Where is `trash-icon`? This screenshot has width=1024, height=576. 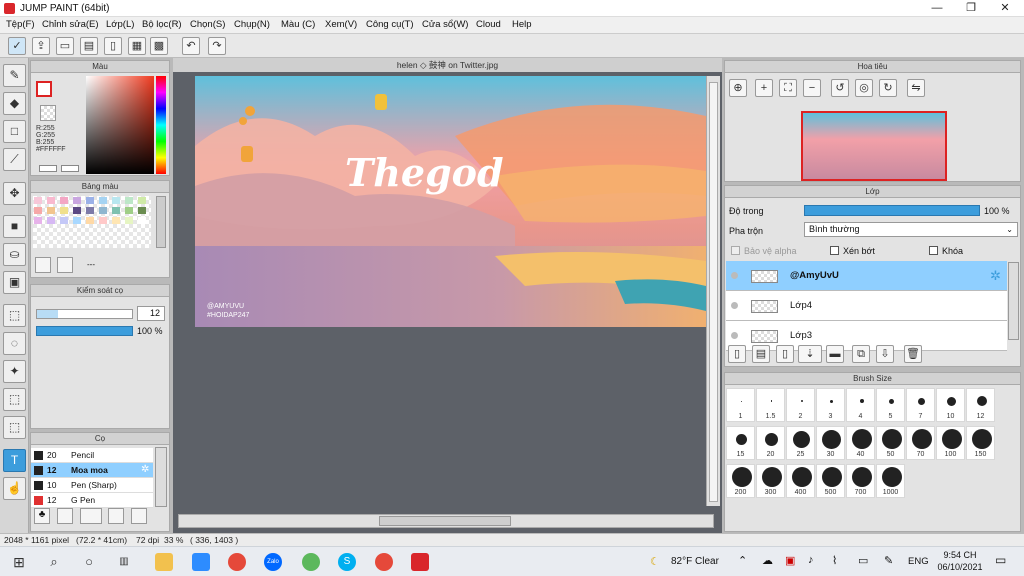
trash-icon is located at coordinates (65, 265).